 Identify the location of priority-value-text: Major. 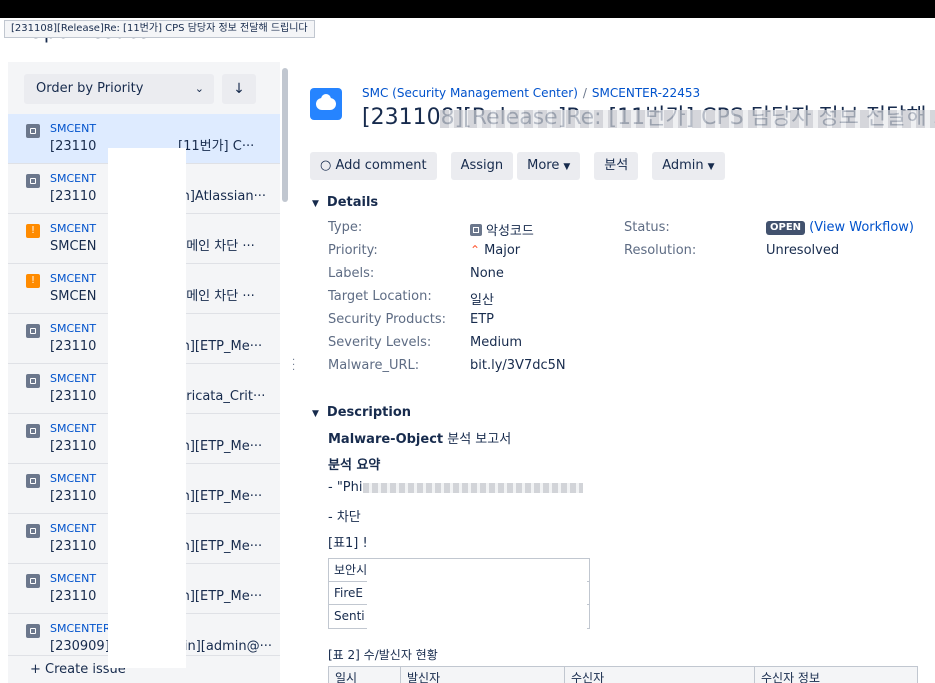
(502, 250).